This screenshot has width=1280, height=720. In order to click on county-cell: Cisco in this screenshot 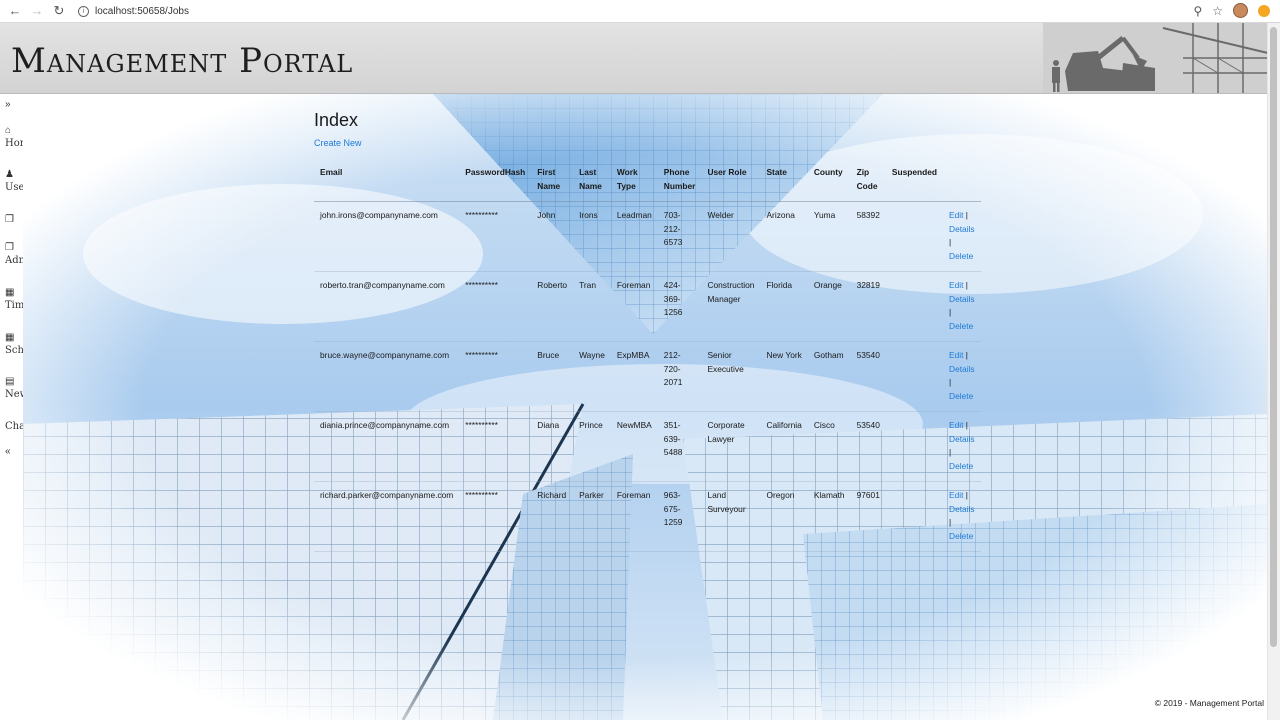, I will do `click(829, 446)`.